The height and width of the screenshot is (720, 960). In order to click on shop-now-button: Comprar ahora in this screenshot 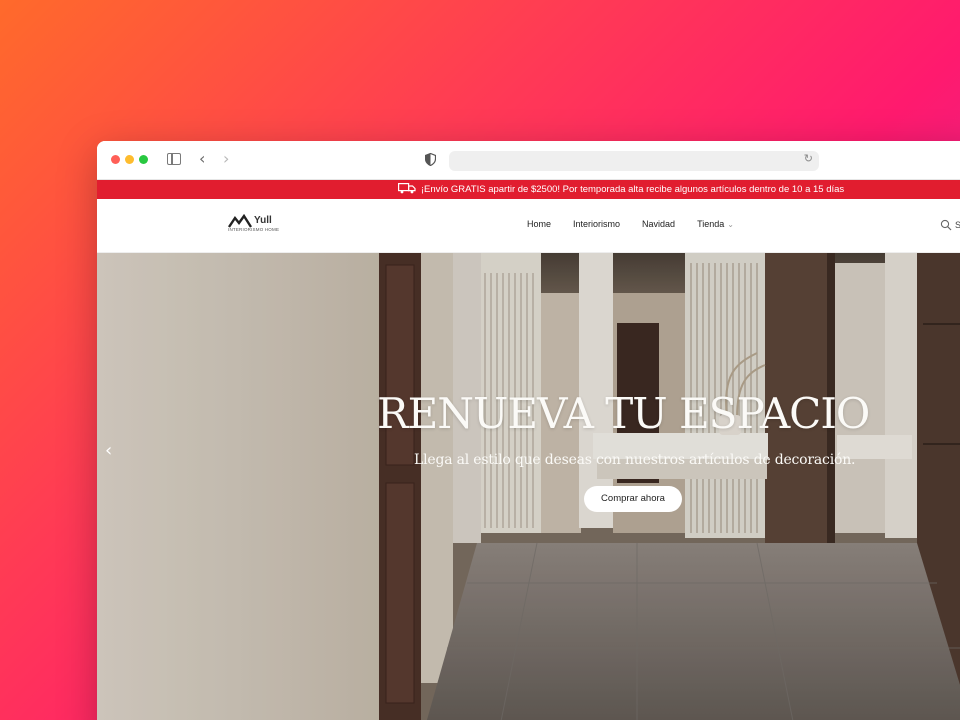, I will do `click(633, 499)`.